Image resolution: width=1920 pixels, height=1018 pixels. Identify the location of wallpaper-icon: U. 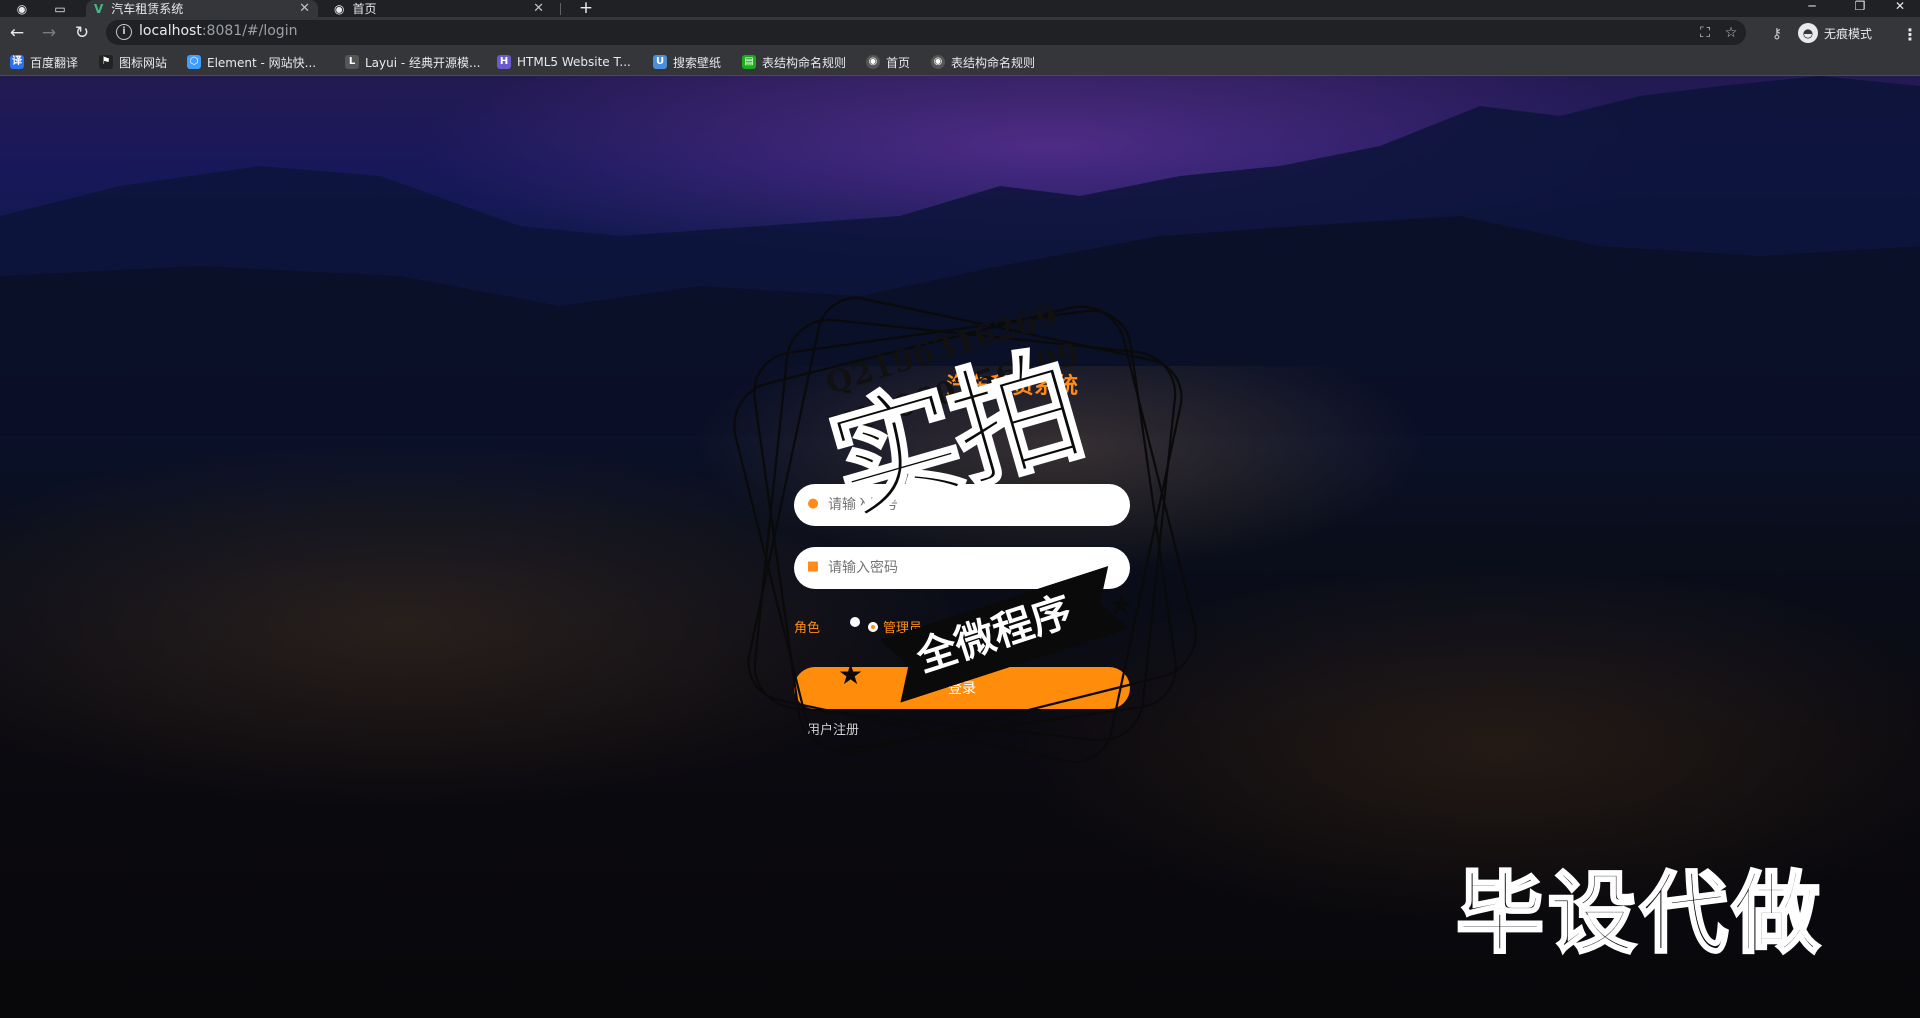
(660, 62).